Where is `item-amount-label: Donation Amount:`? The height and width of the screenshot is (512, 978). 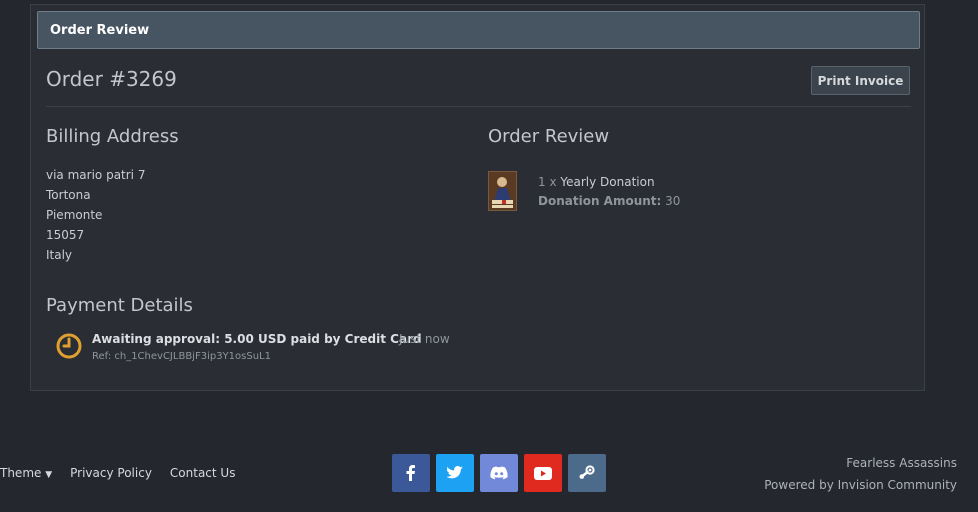 item-amount-label: Donation Amount: is located at coordinates (600, 201).